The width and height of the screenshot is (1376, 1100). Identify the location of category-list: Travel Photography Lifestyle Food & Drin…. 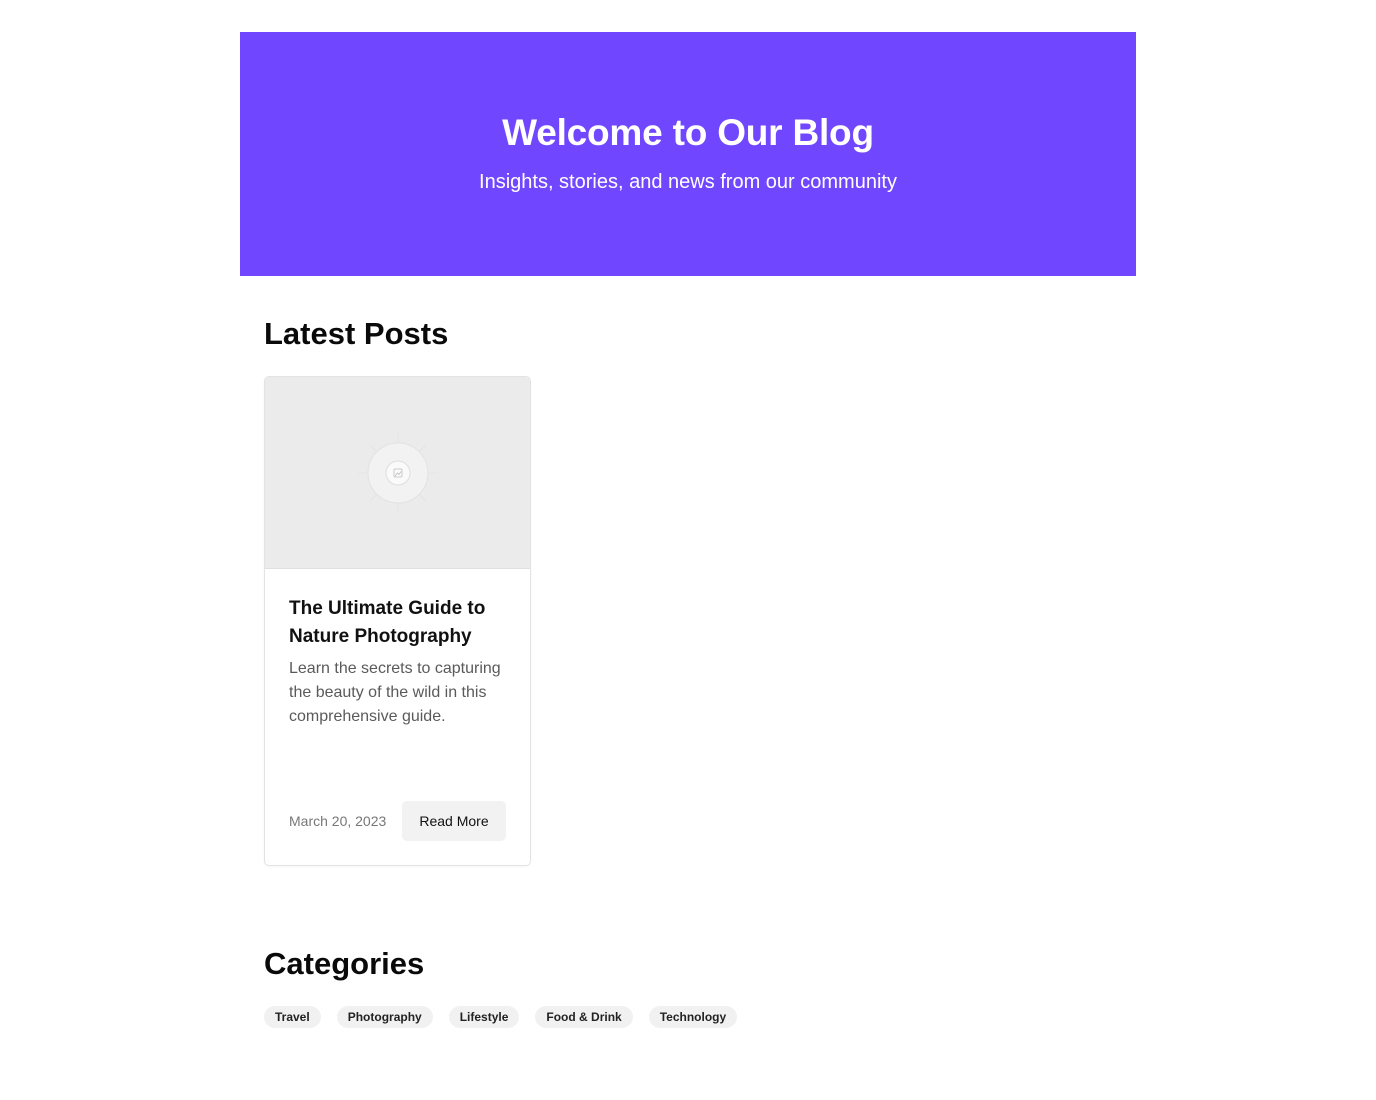
(501, 1017).